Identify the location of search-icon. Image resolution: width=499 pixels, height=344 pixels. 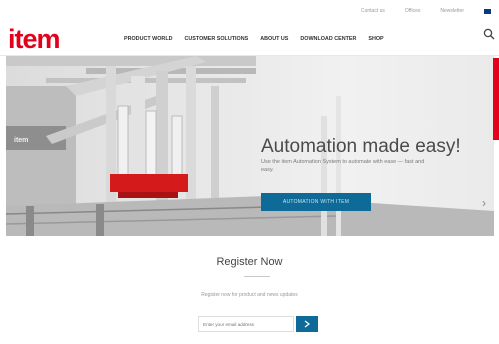
(489, 34).